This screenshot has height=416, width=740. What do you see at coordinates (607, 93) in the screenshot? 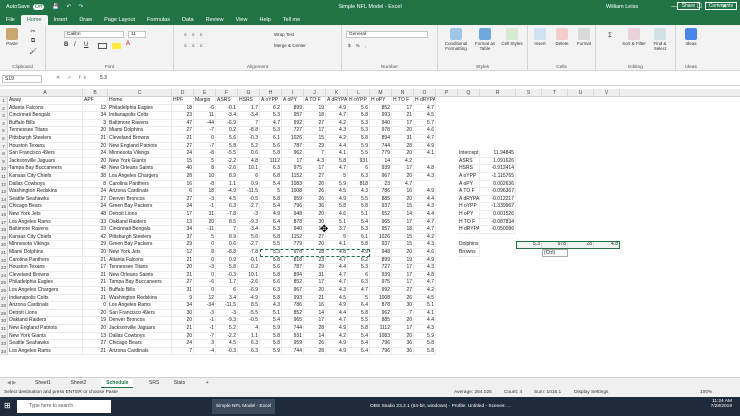
I see `column-header-V: V` at bounding box center [607, 93].